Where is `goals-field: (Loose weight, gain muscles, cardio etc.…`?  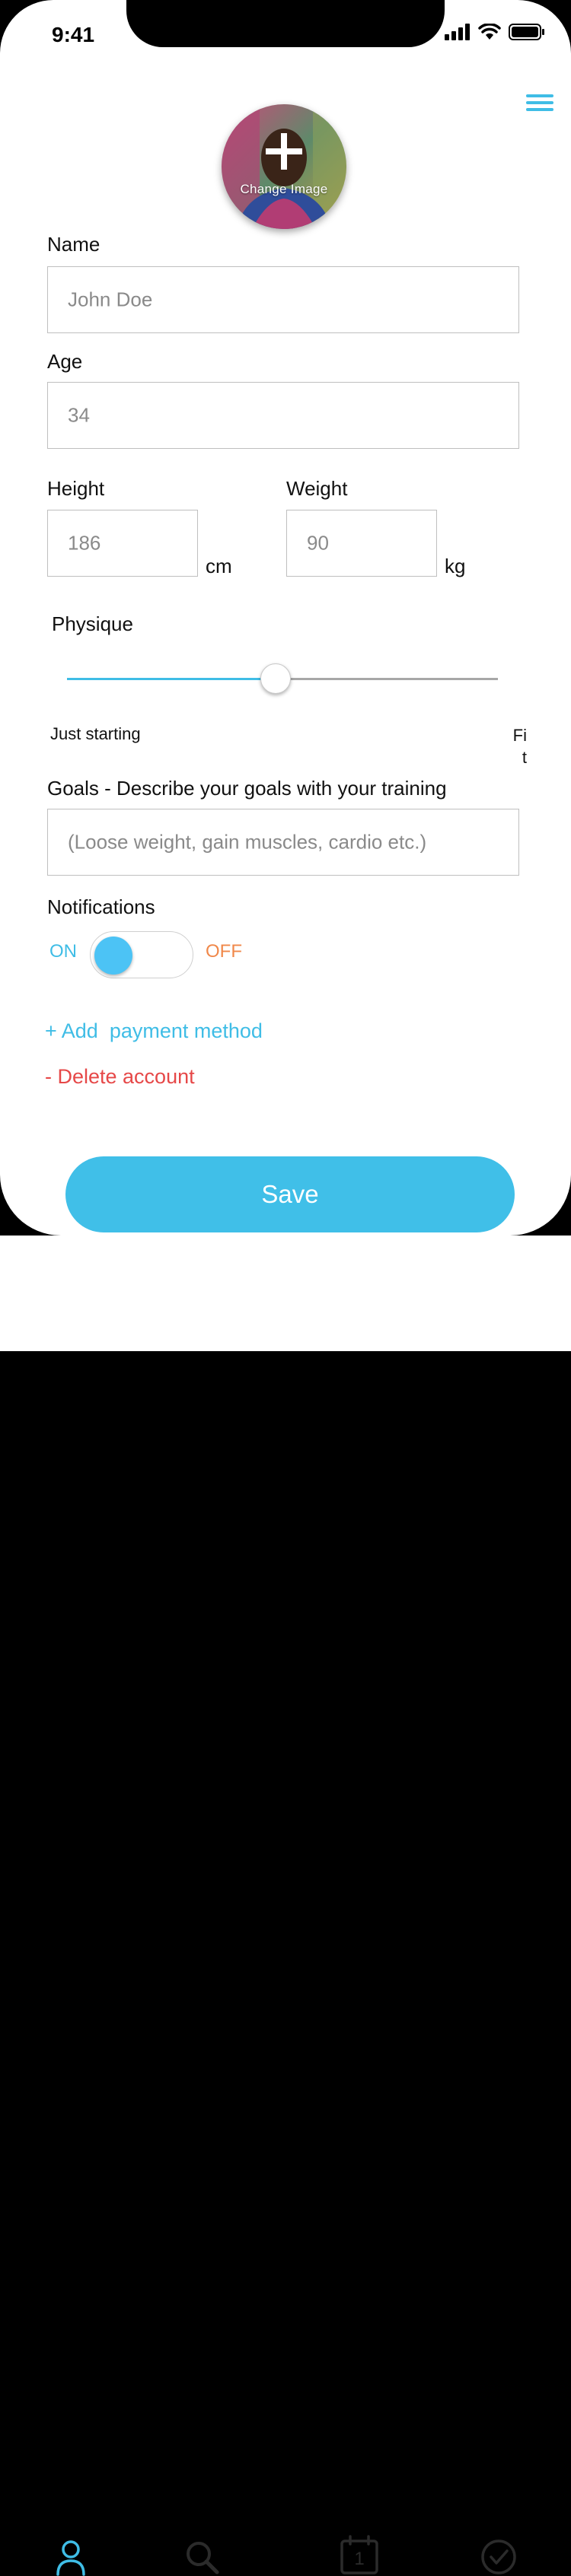
goals-field: (Loose weight, gain muscles, cardio etc.… is located at coordinates (283, 843).